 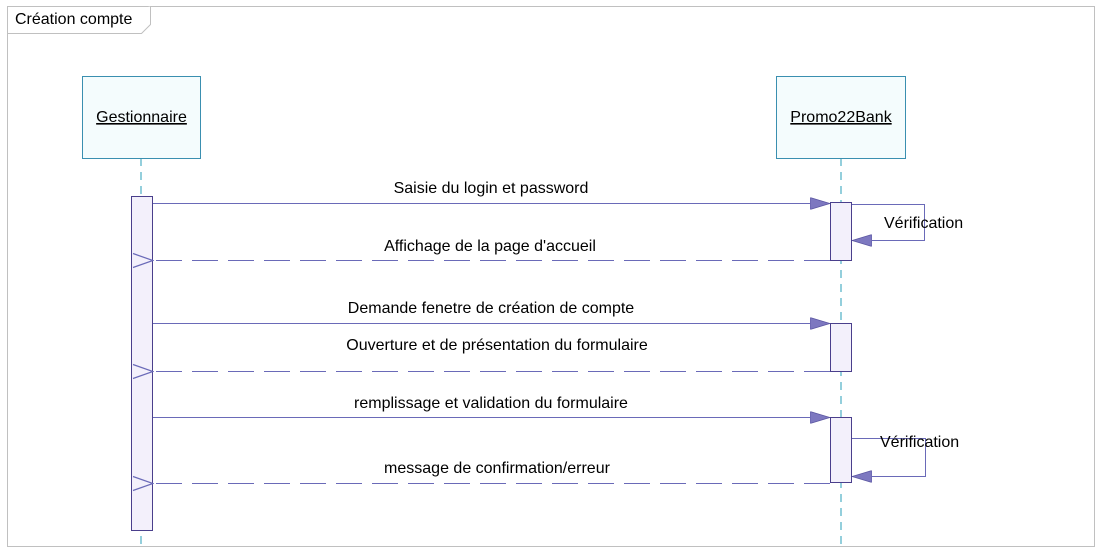 What do you see at coordinates (491, 188) in the screenshot?
I see `message-label: Saisie du login et password` at bounding box center [491, 188].